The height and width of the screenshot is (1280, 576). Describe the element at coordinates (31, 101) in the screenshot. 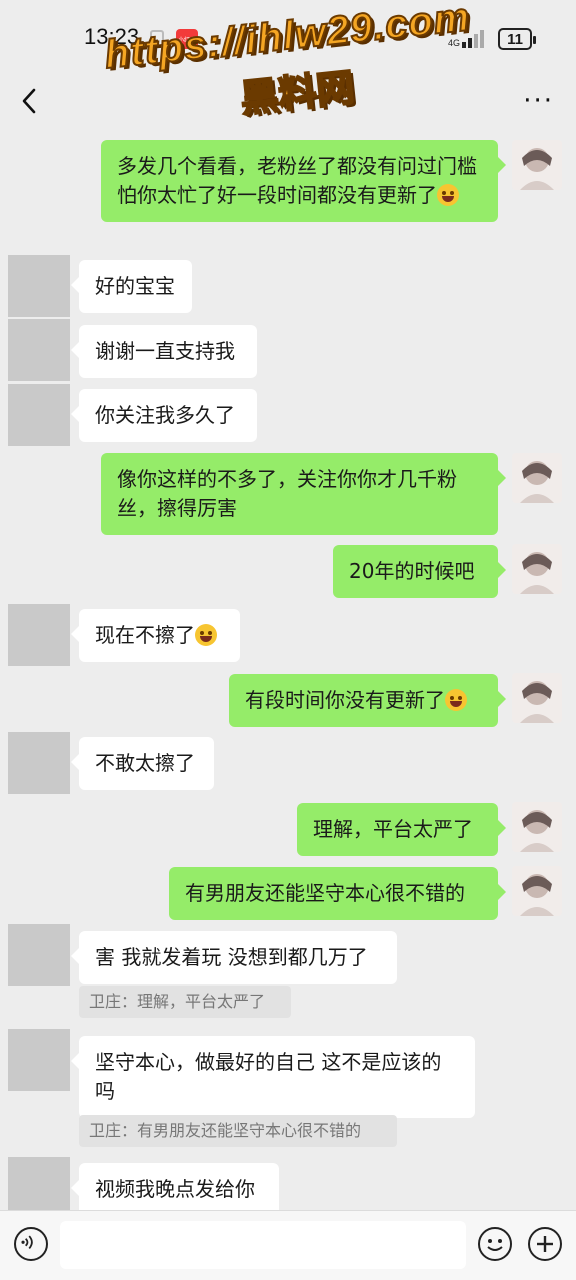

I see `back-arrow-icon` at that location.